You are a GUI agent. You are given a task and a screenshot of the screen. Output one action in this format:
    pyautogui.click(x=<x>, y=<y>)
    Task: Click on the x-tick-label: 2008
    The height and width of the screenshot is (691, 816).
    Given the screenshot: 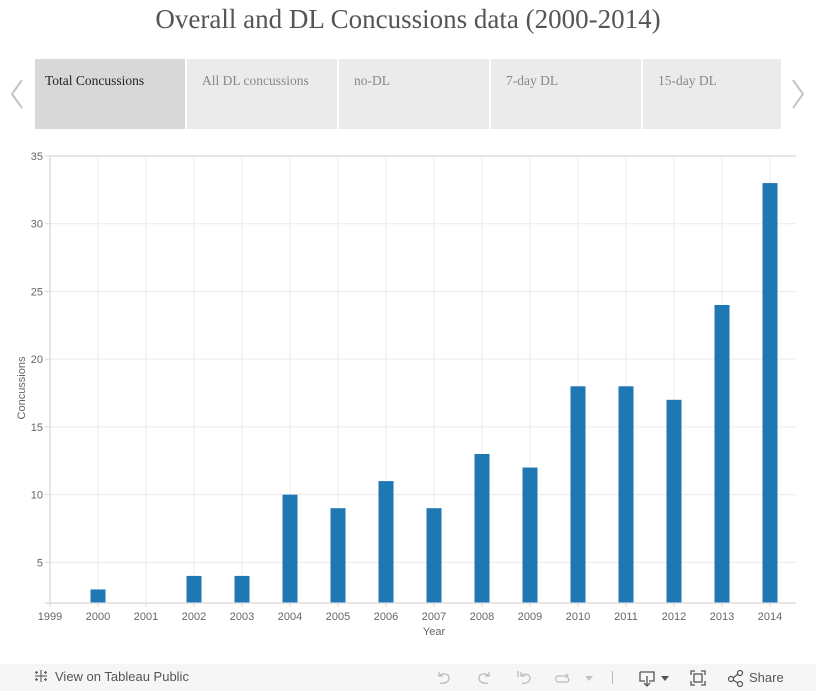 What is the action you would take?
    pyautogui.click(x=482, y=617)
    